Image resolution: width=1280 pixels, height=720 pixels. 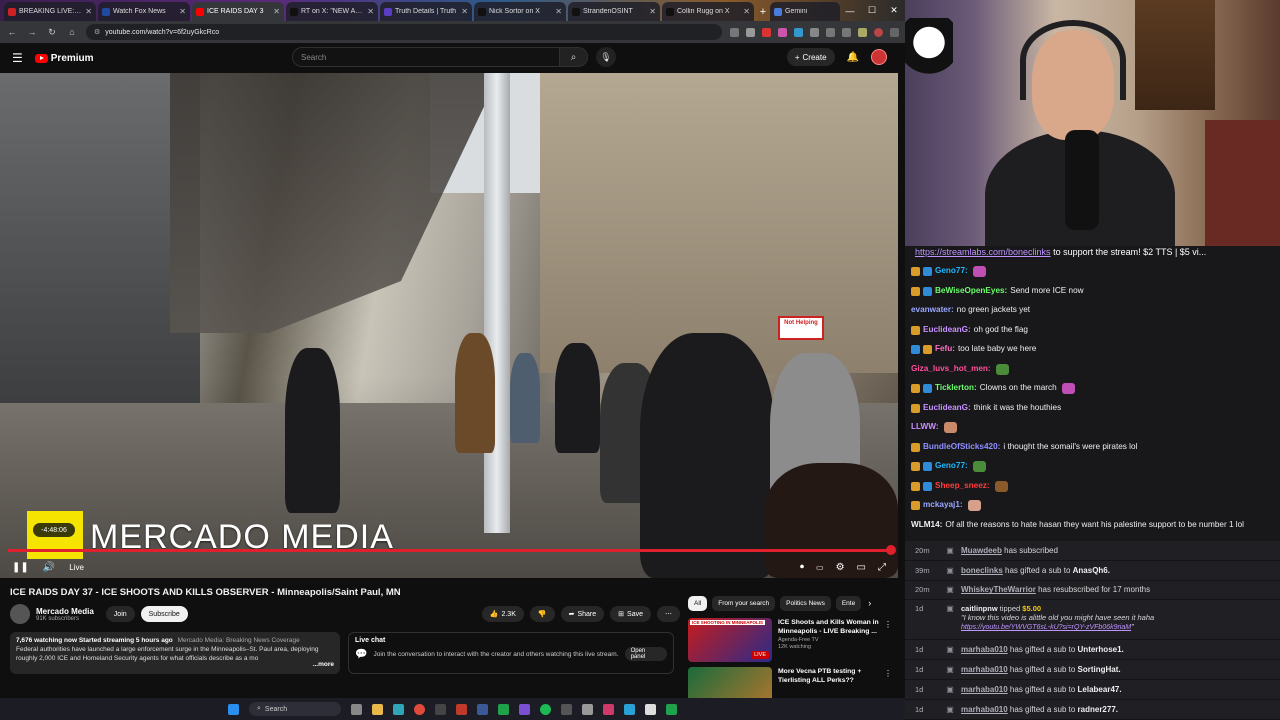 What do you see at coordinates (606, 57) in the screenshot?
I see `microphone-icon: 🎙` at bounding box center [606, 57].